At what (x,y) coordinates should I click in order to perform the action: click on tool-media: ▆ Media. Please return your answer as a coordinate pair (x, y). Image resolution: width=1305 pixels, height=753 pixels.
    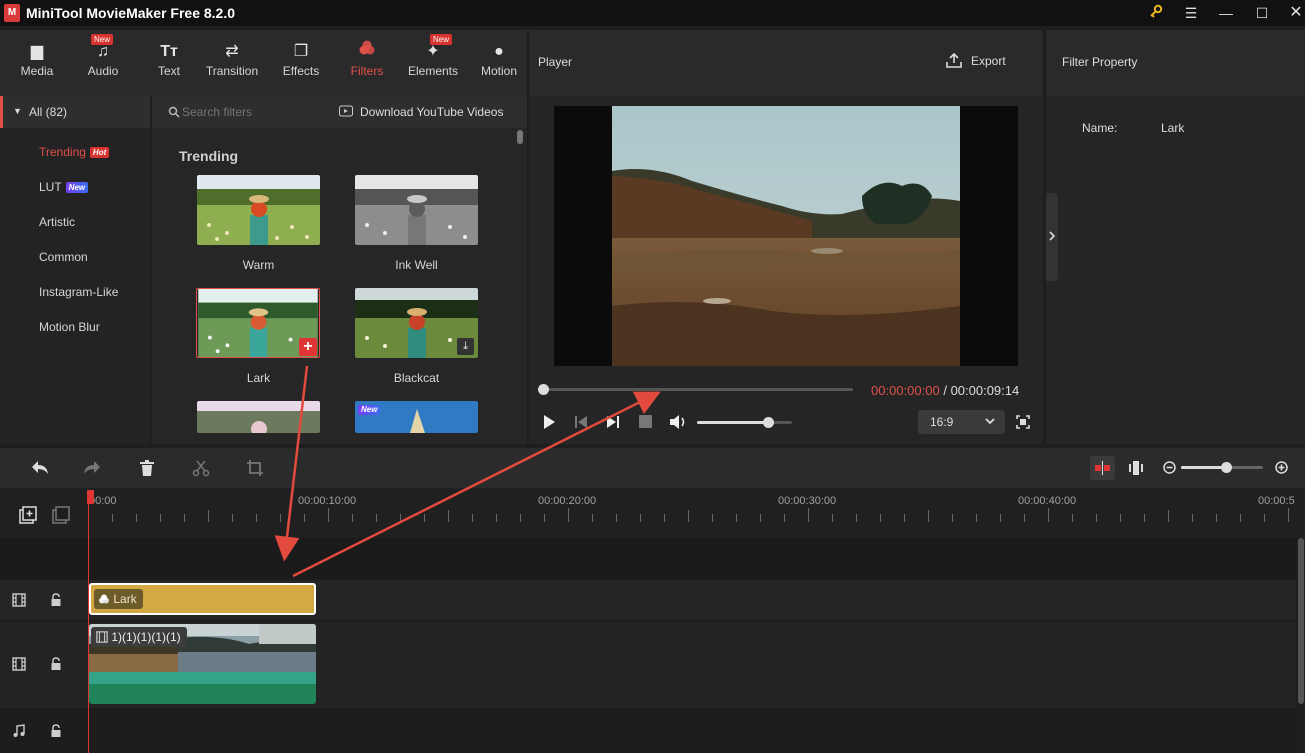
    Looking at the image, I should click on (37, 65).